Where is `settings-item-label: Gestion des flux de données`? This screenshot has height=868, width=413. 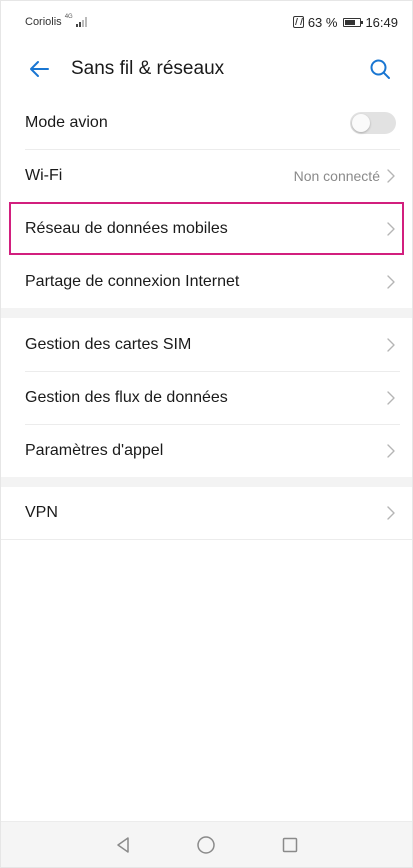 settings-item-label: Gestion des flux de données is located at coordinates (126, 397).